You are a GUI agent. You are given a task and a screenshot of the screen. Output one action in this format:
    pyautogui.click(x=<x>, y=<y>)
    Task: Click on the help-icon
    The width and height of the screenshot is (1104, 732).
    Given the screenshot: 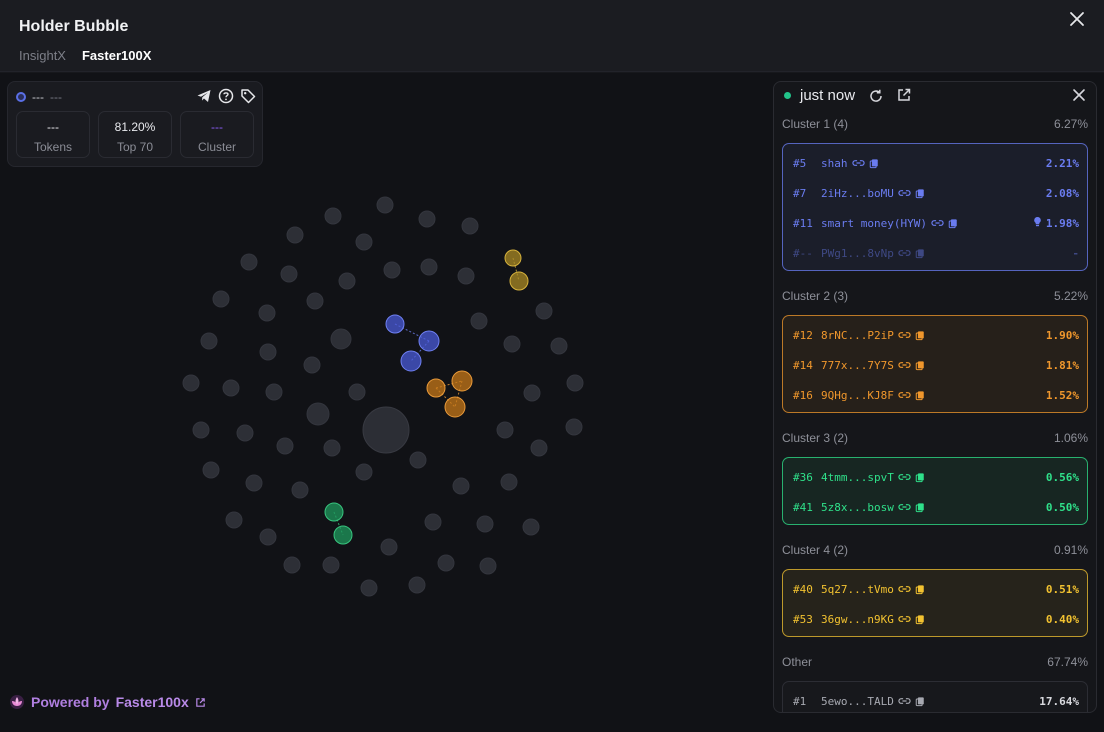 What is the action you would take?
    pyautogui.click(x=226, y=96)
    